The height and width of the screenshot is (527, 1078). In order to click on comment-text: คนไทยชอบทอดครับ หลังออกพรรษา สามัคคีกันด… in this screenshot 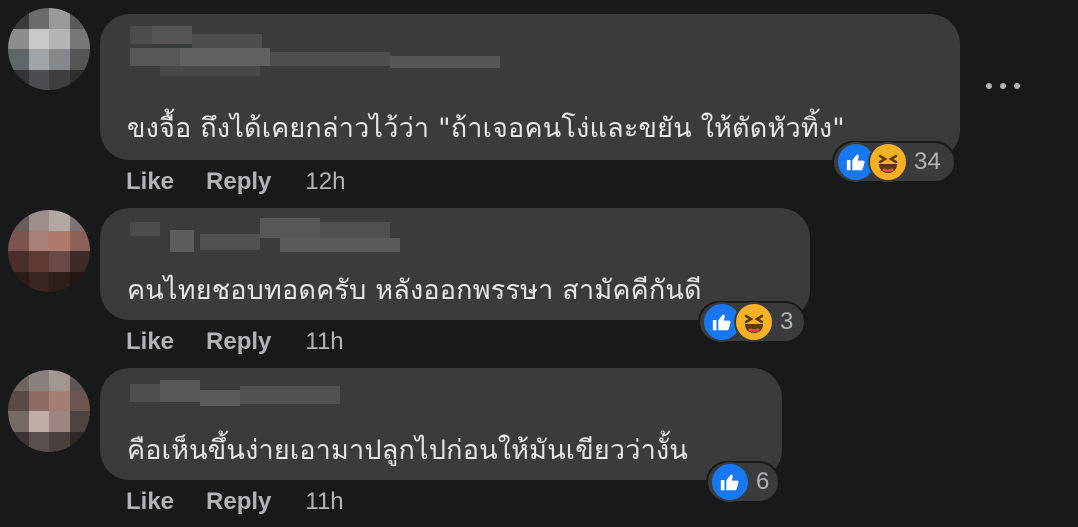, I will do `click(414, 290)`.